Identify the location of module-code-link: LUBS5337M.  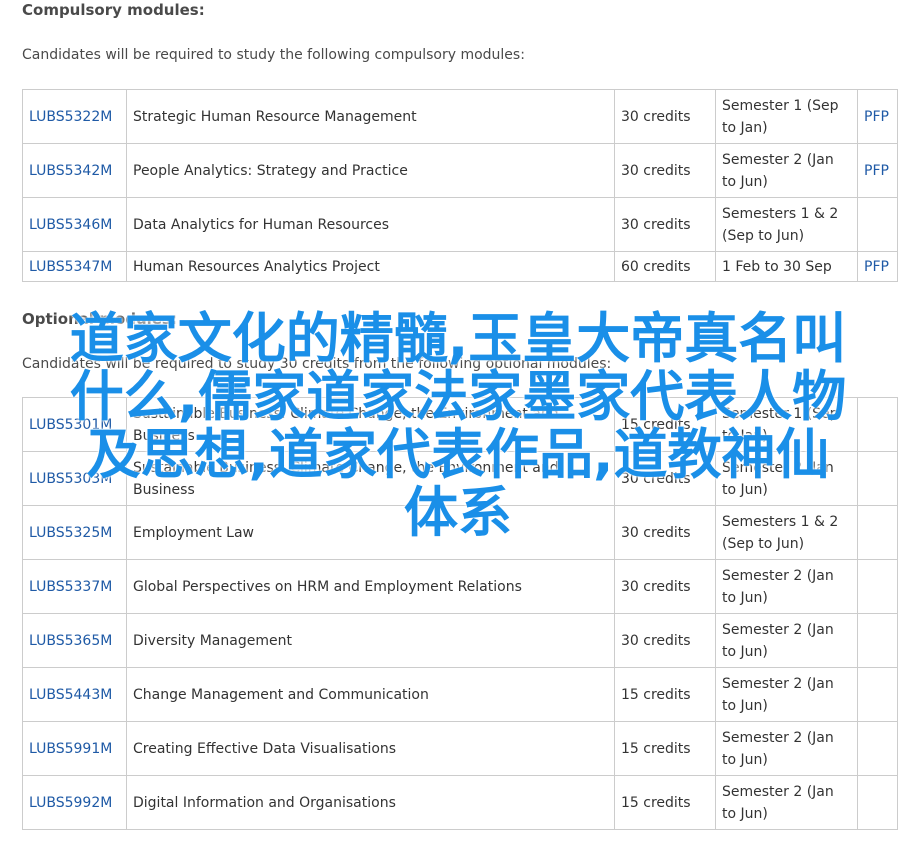
(70, 587).